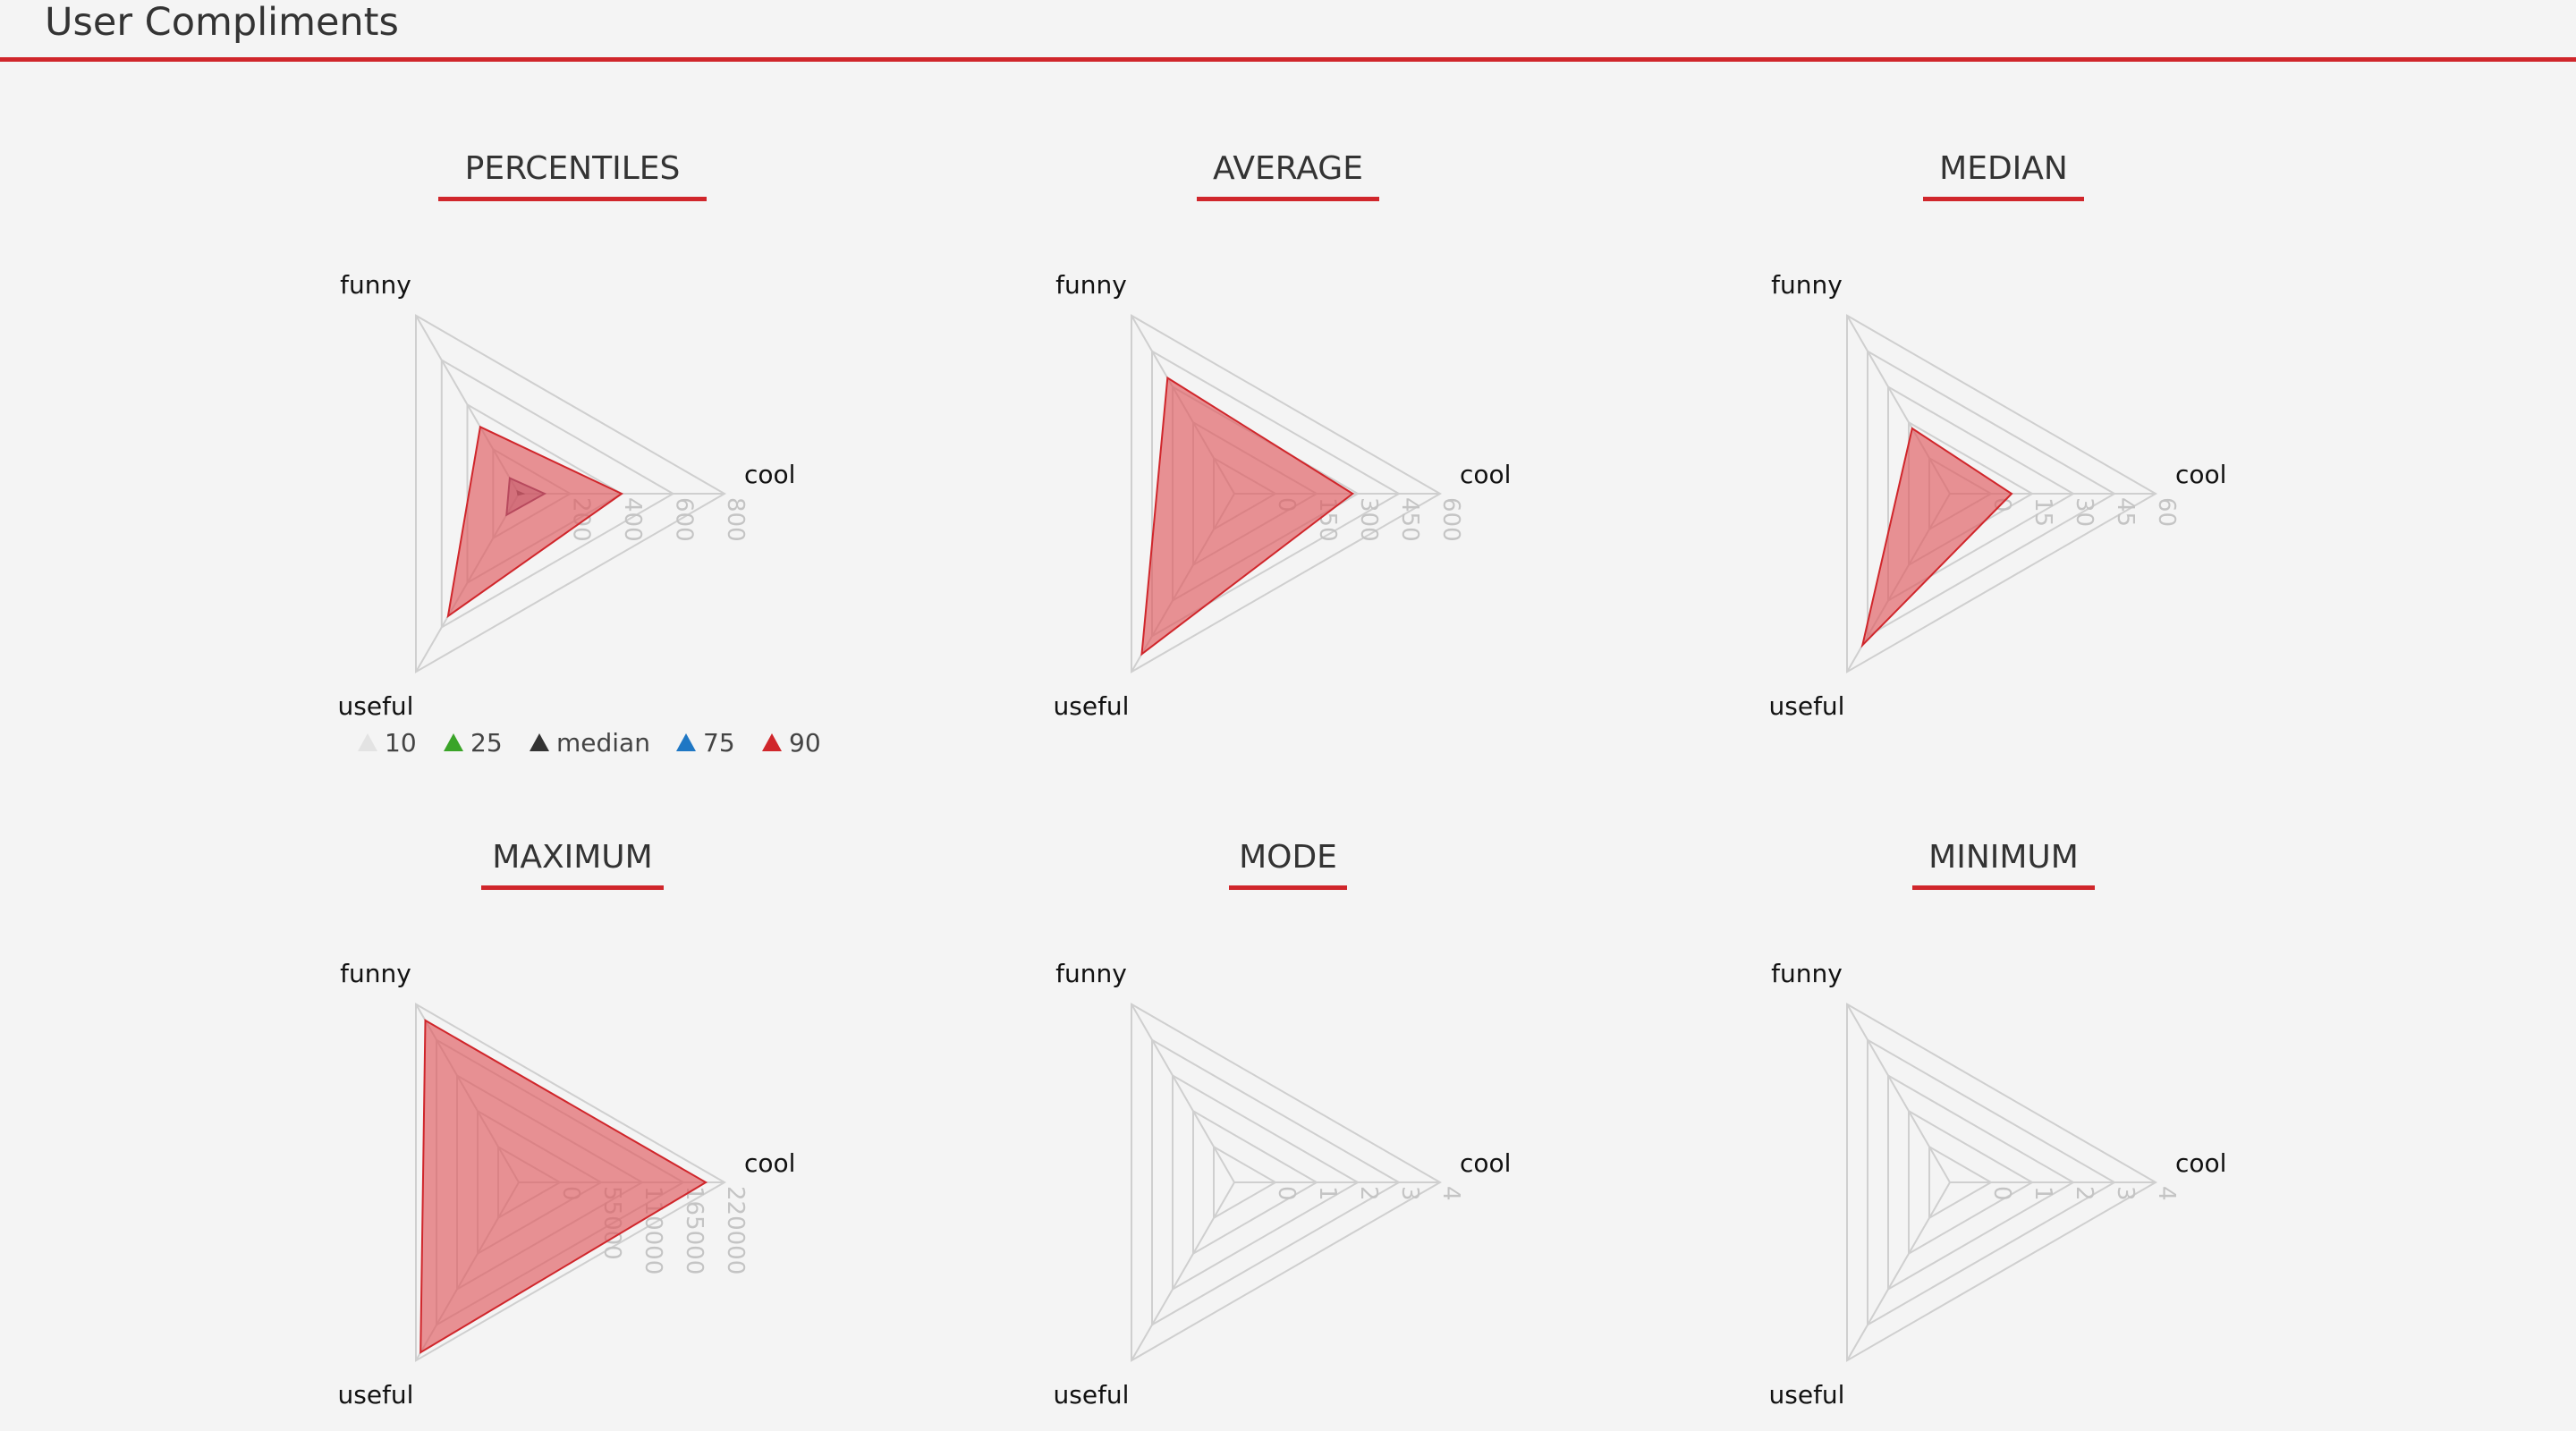  What do you see at coordinates (572, 858) in the screenshot?
I see `chart-title: MAXIMUM` at bounding box center [572, 858].